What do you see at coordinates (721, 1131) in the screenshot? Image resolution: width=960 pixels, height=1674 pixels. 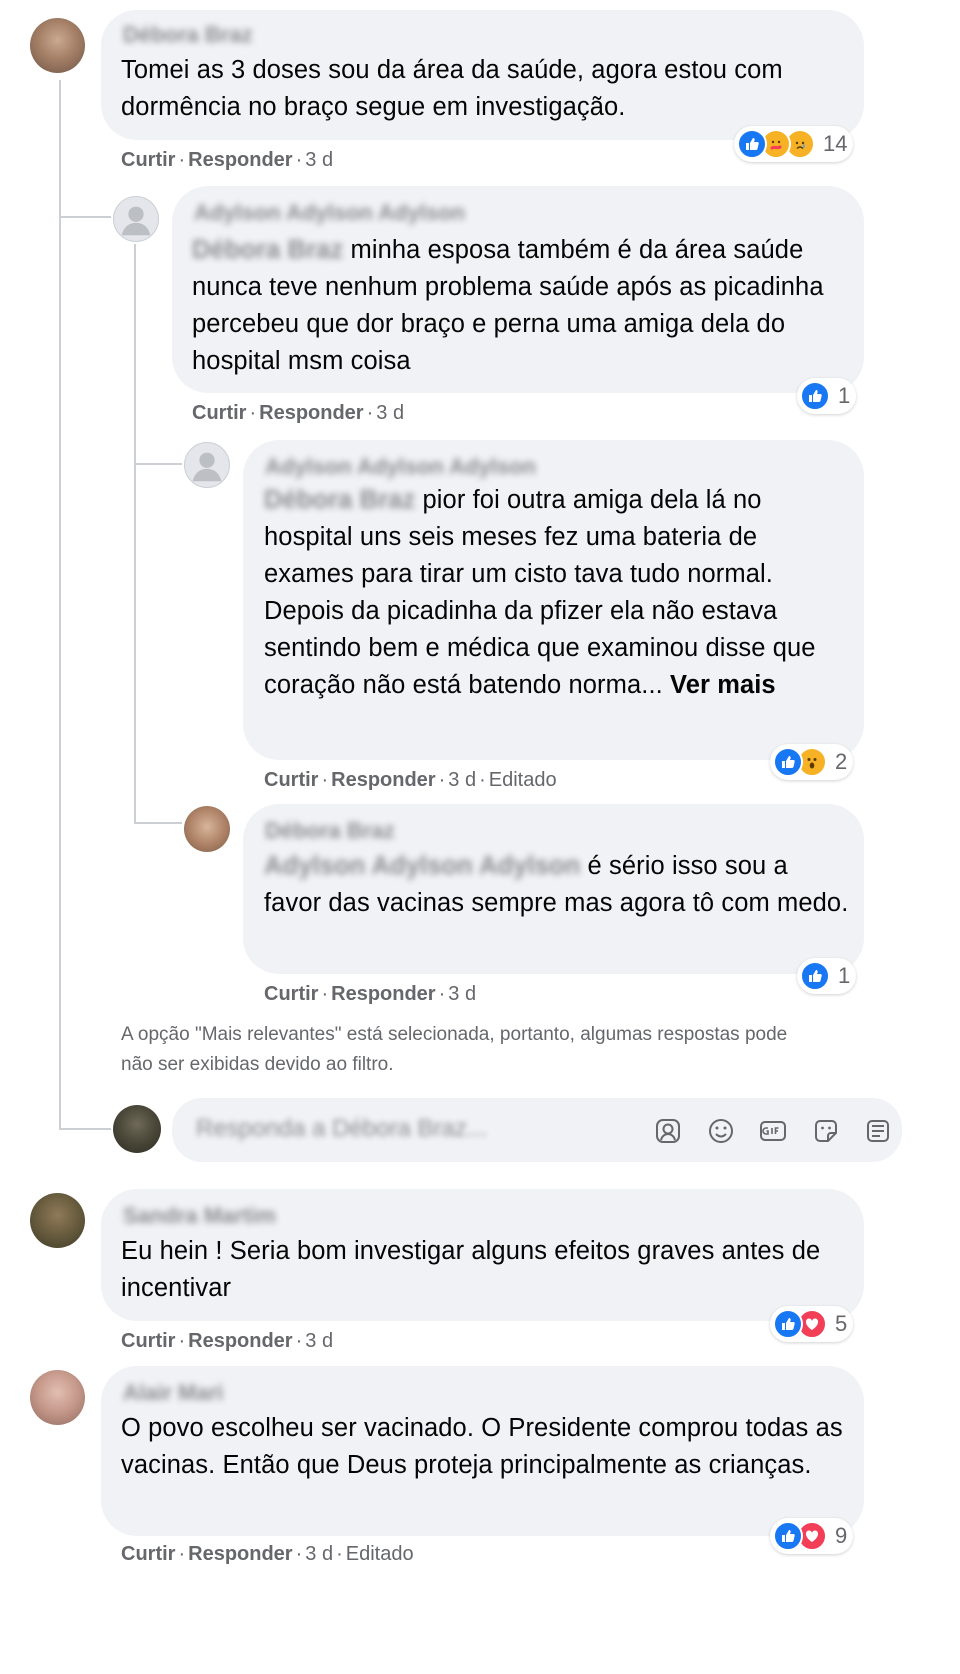 I see `emoji-icon` at bounding box center [721, 1131].